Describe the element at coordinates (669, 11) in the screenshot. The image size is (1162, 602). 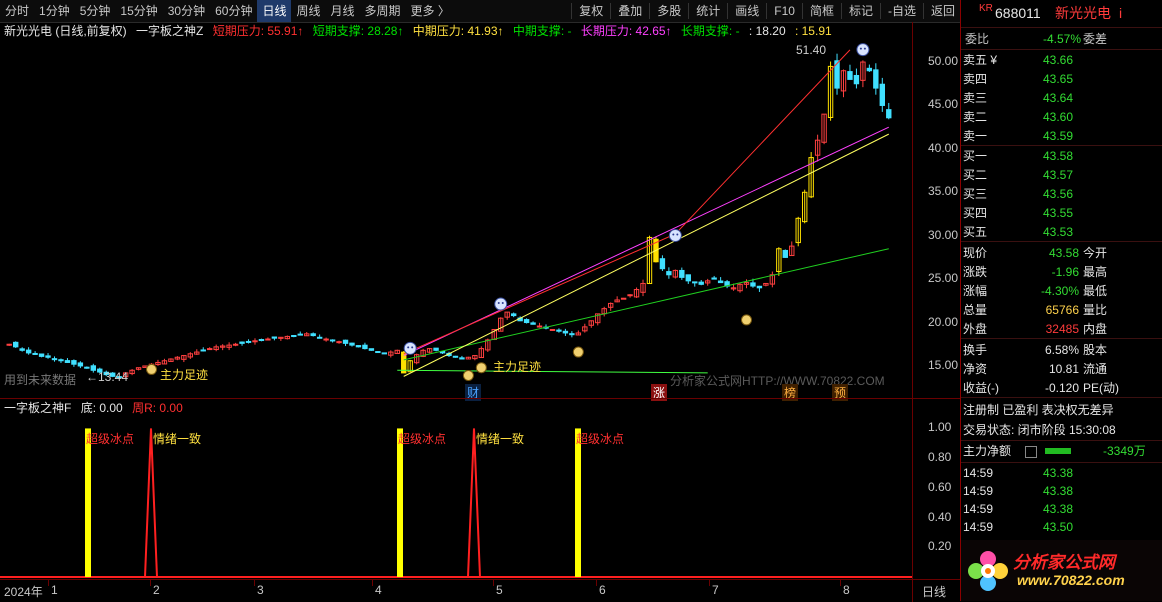
I see `tool-button-2: 多股` at that location.